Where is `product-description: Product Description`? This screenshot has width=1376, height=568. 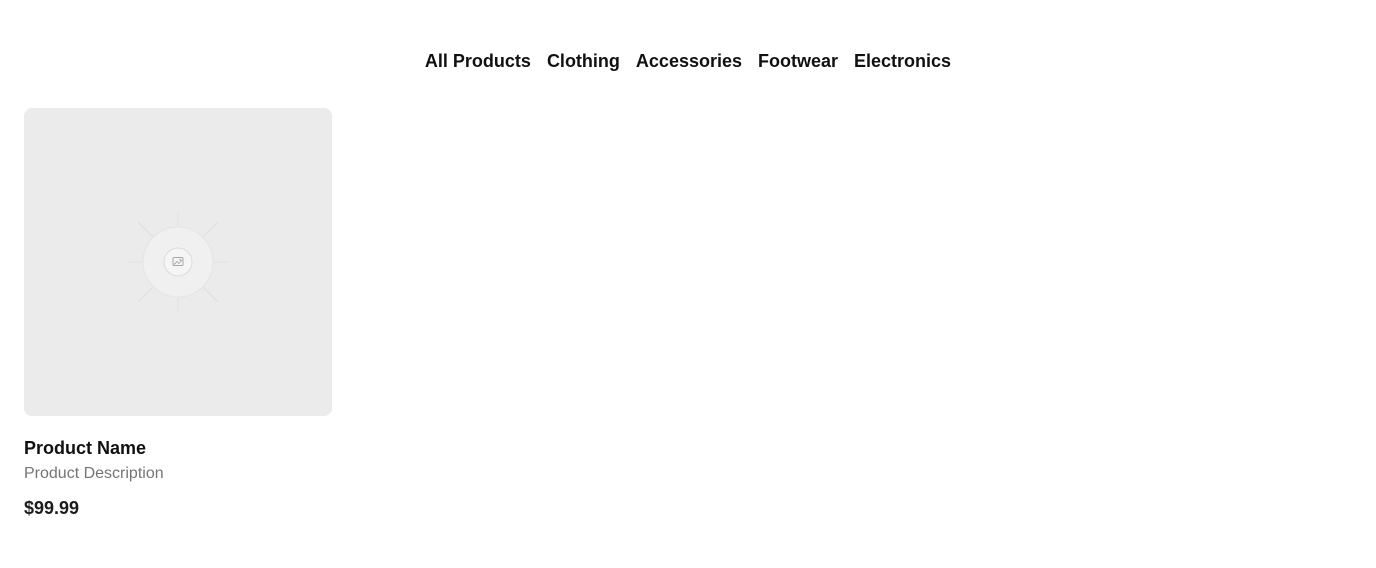
product-description: Product Description is located at coordinates (94, 473).